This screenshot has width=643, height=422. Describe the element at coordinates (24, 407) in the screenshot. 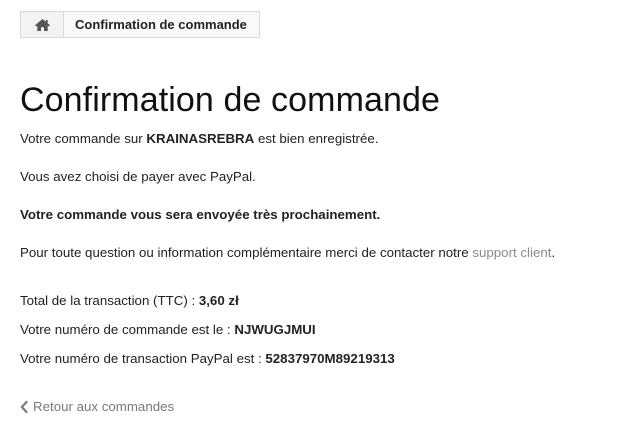

I see `chevron-left-icon` at that location.